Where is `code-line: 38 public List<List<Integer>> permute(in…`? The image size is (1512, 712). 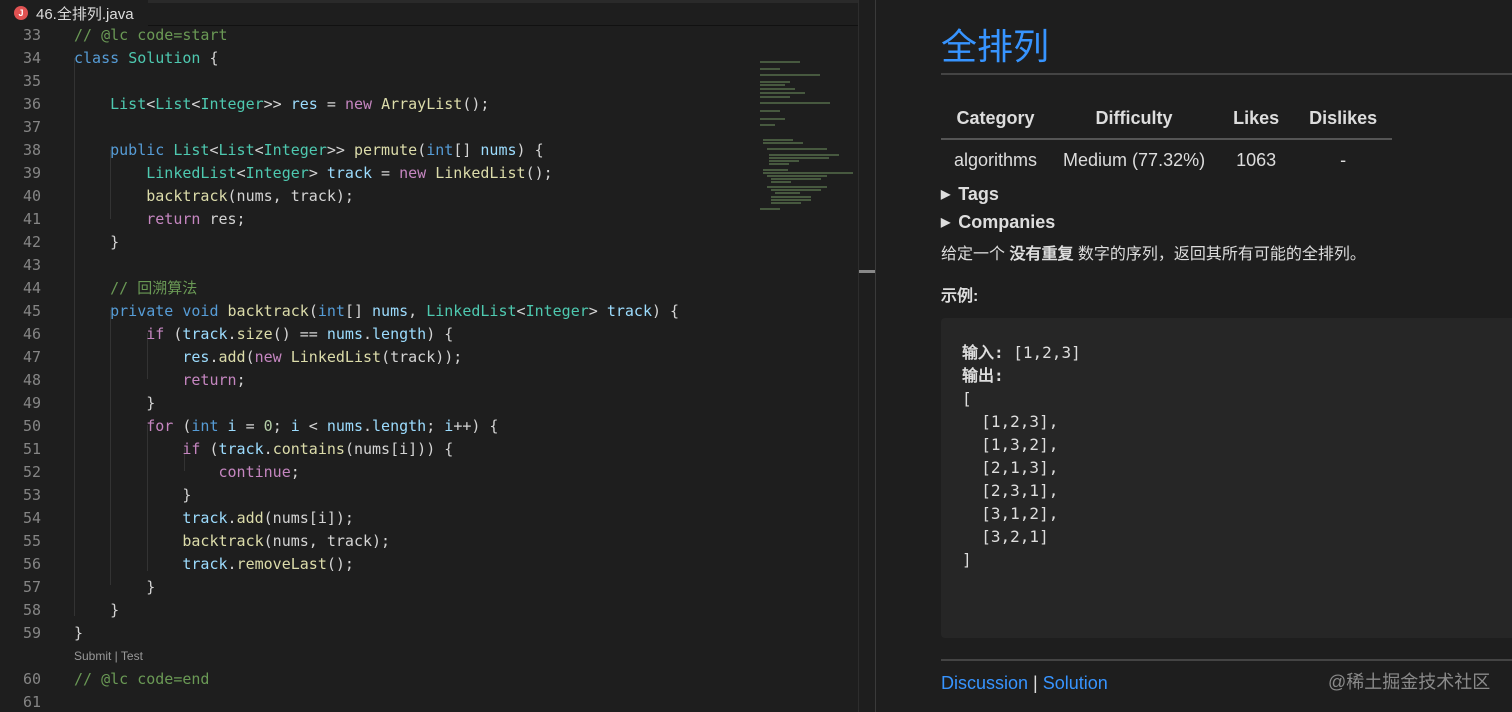
code-line: 38 public List<List<Integer>> permute(in… is located at coordinates (377, 150).